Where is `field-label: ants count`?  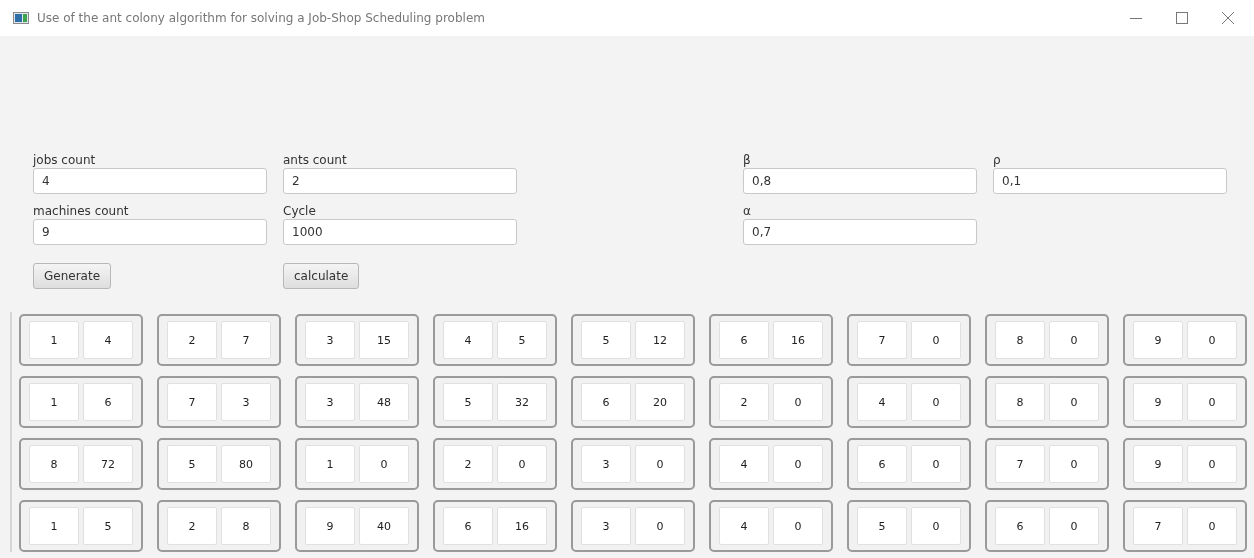
field-label: ants count is located at coordinates (315, 160).